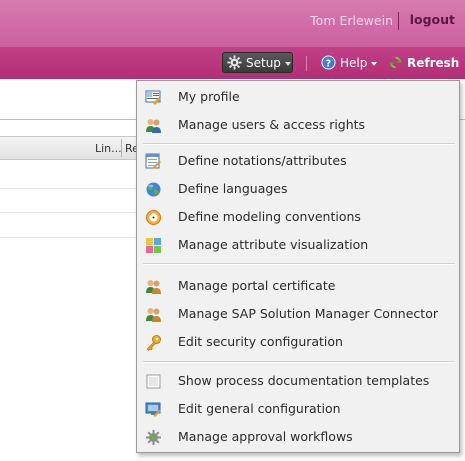 This screenshot has height=461, width=465. Describe the element at coordinates (298, 189) in the screenshot. I see `menu-item-define-languages: Define languages` at that location.